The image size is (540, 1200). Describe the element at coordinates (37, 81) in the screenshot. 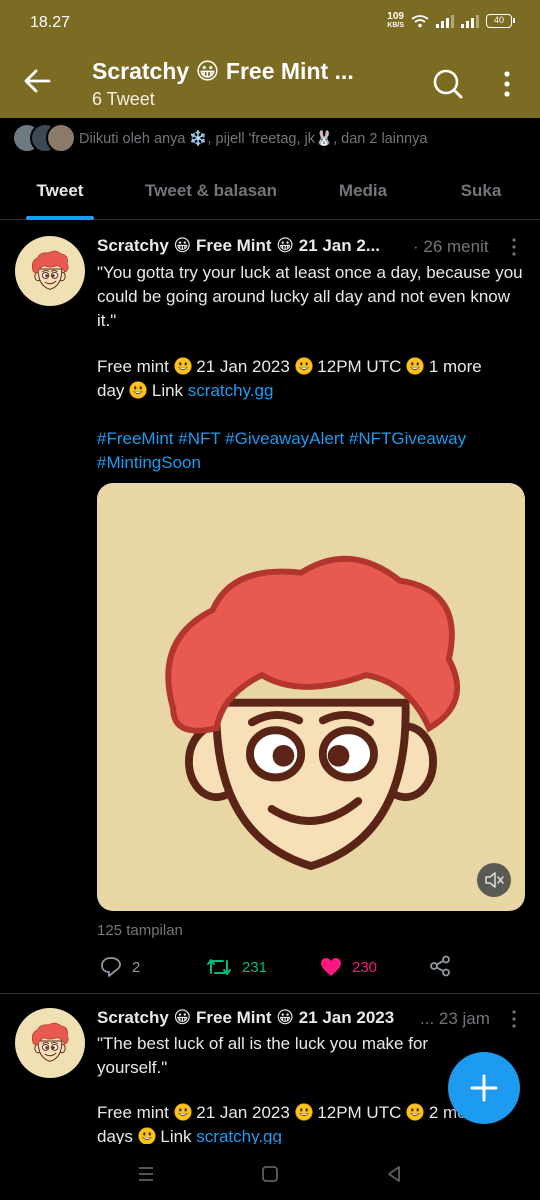

I see `arrow-left-icon` at that location.